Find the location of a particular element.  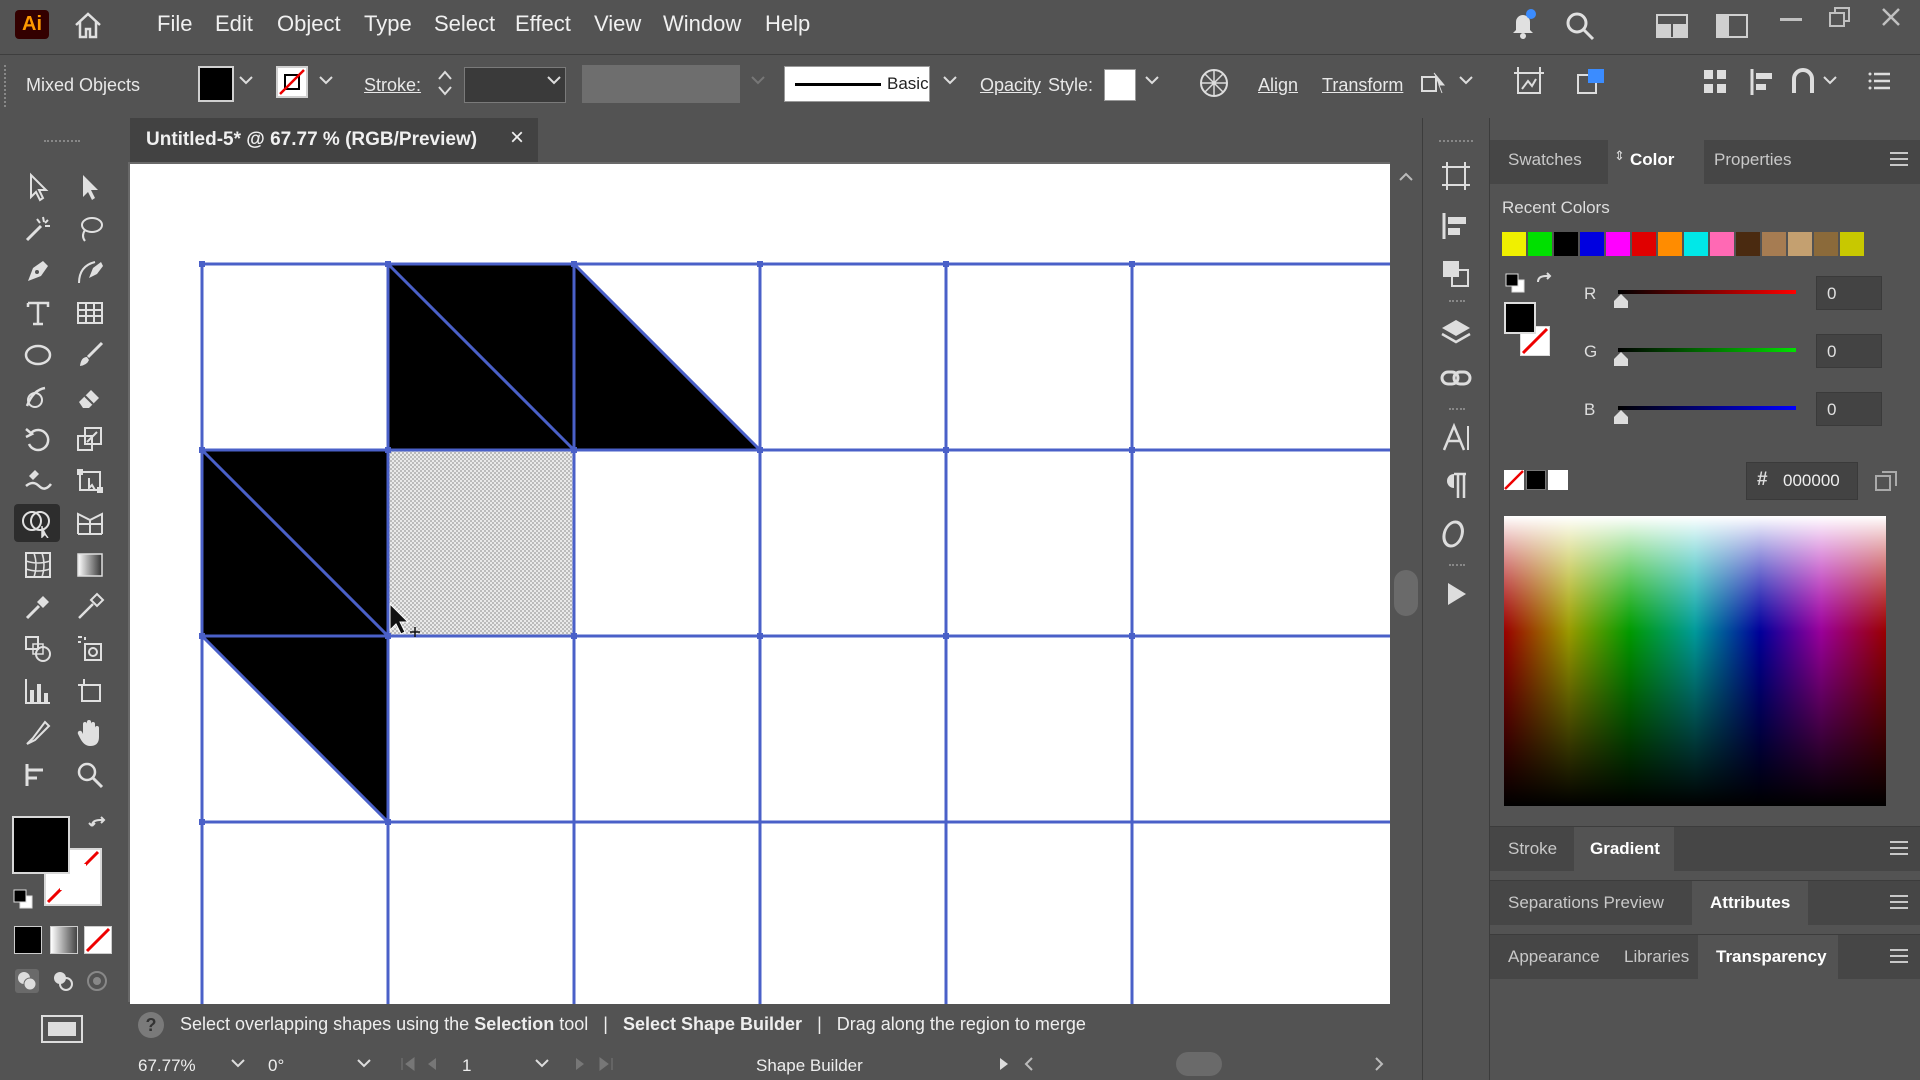

tab-transparency: Transparency is located at coordinates (1771, 957).